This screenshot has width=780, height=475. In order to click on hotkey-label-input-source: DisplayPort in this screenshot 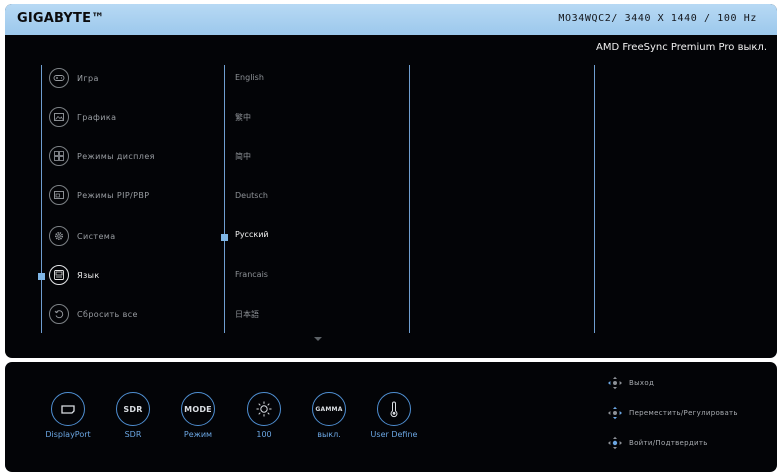, I will do `click(68, 434)`.